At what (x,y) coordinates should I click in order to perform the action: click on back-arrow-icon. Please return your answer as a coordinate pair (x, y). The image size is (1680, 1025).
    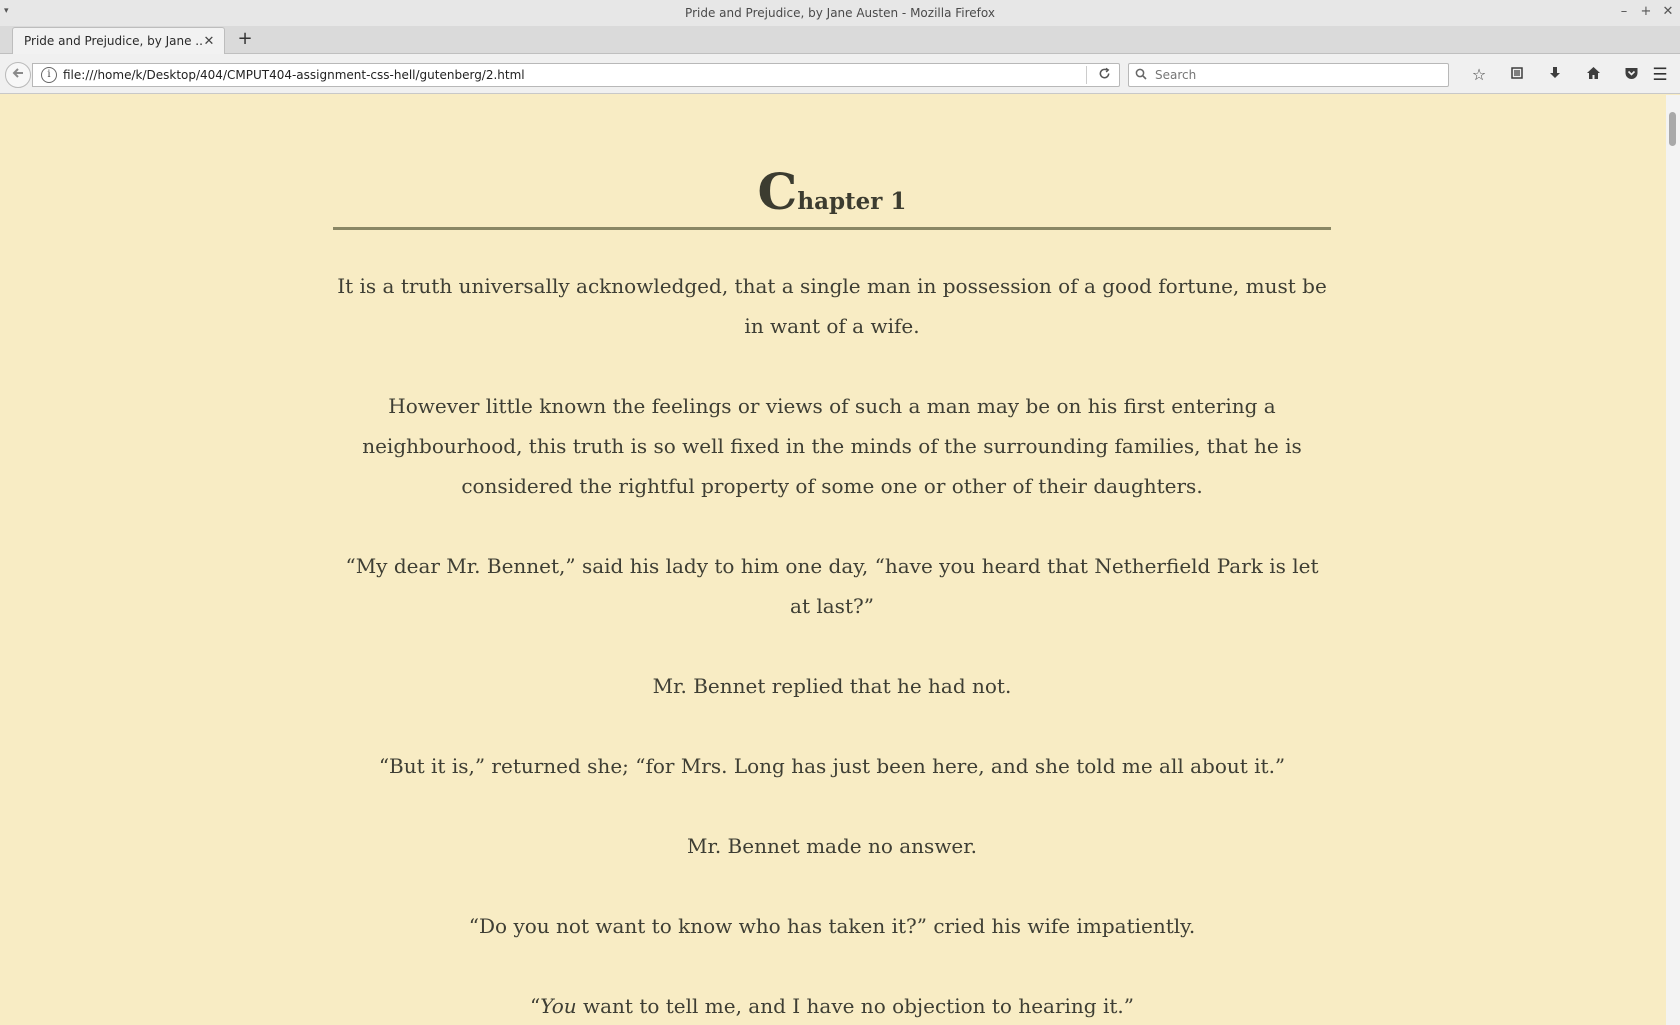
    Looking at the image, I should click on (18, 75).